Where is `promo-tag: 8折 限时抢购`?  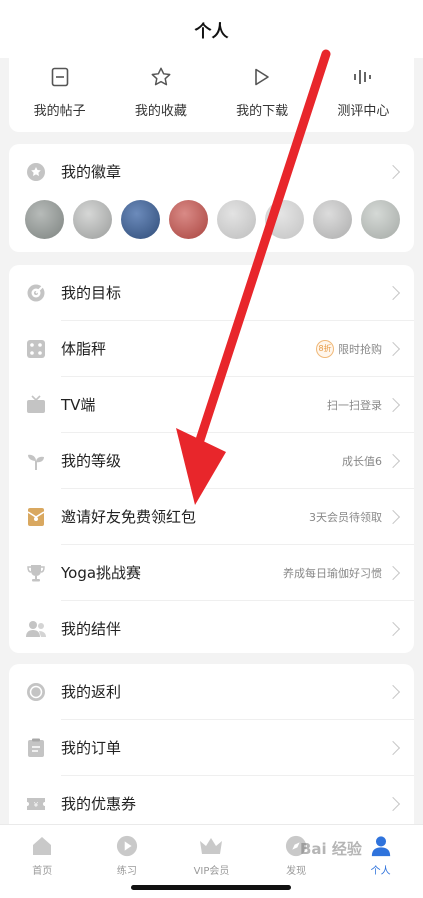
promo-tag: 8折 限时抢购 is located at coordinates (352, 348).